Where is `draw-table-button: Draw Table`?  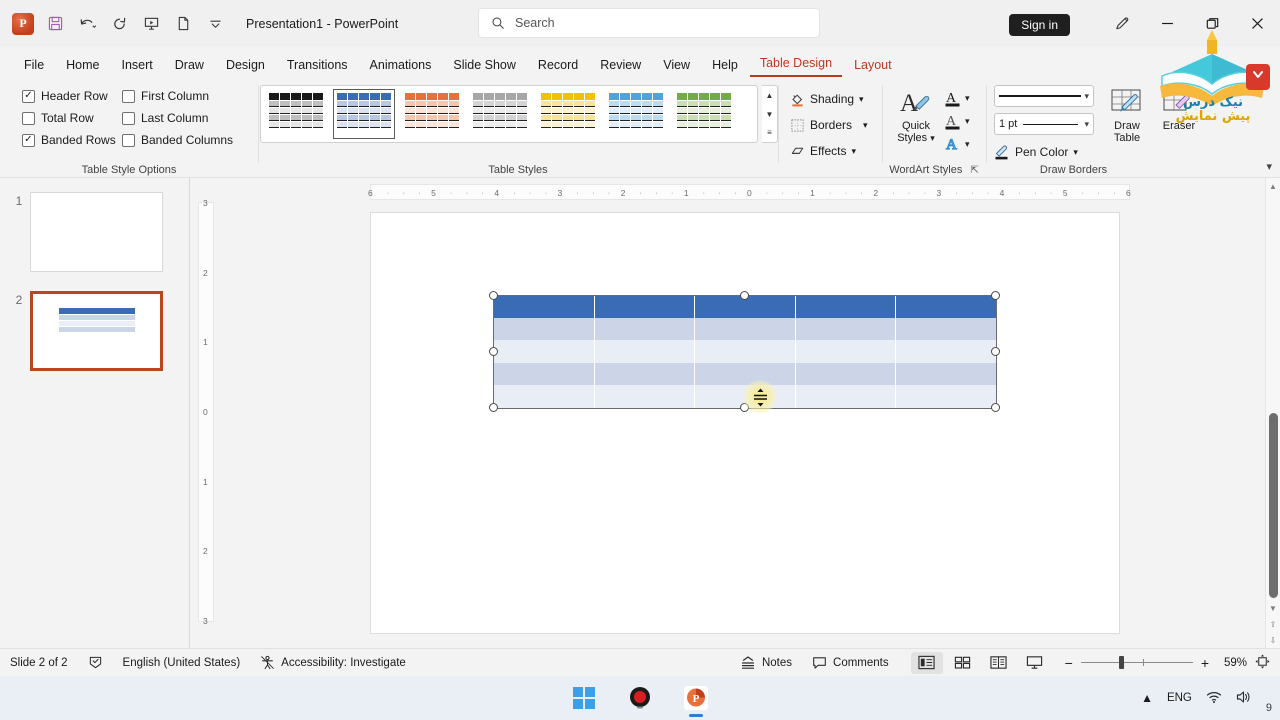
draw-table-button: Draw Table is located at coordinates (1127, 115).